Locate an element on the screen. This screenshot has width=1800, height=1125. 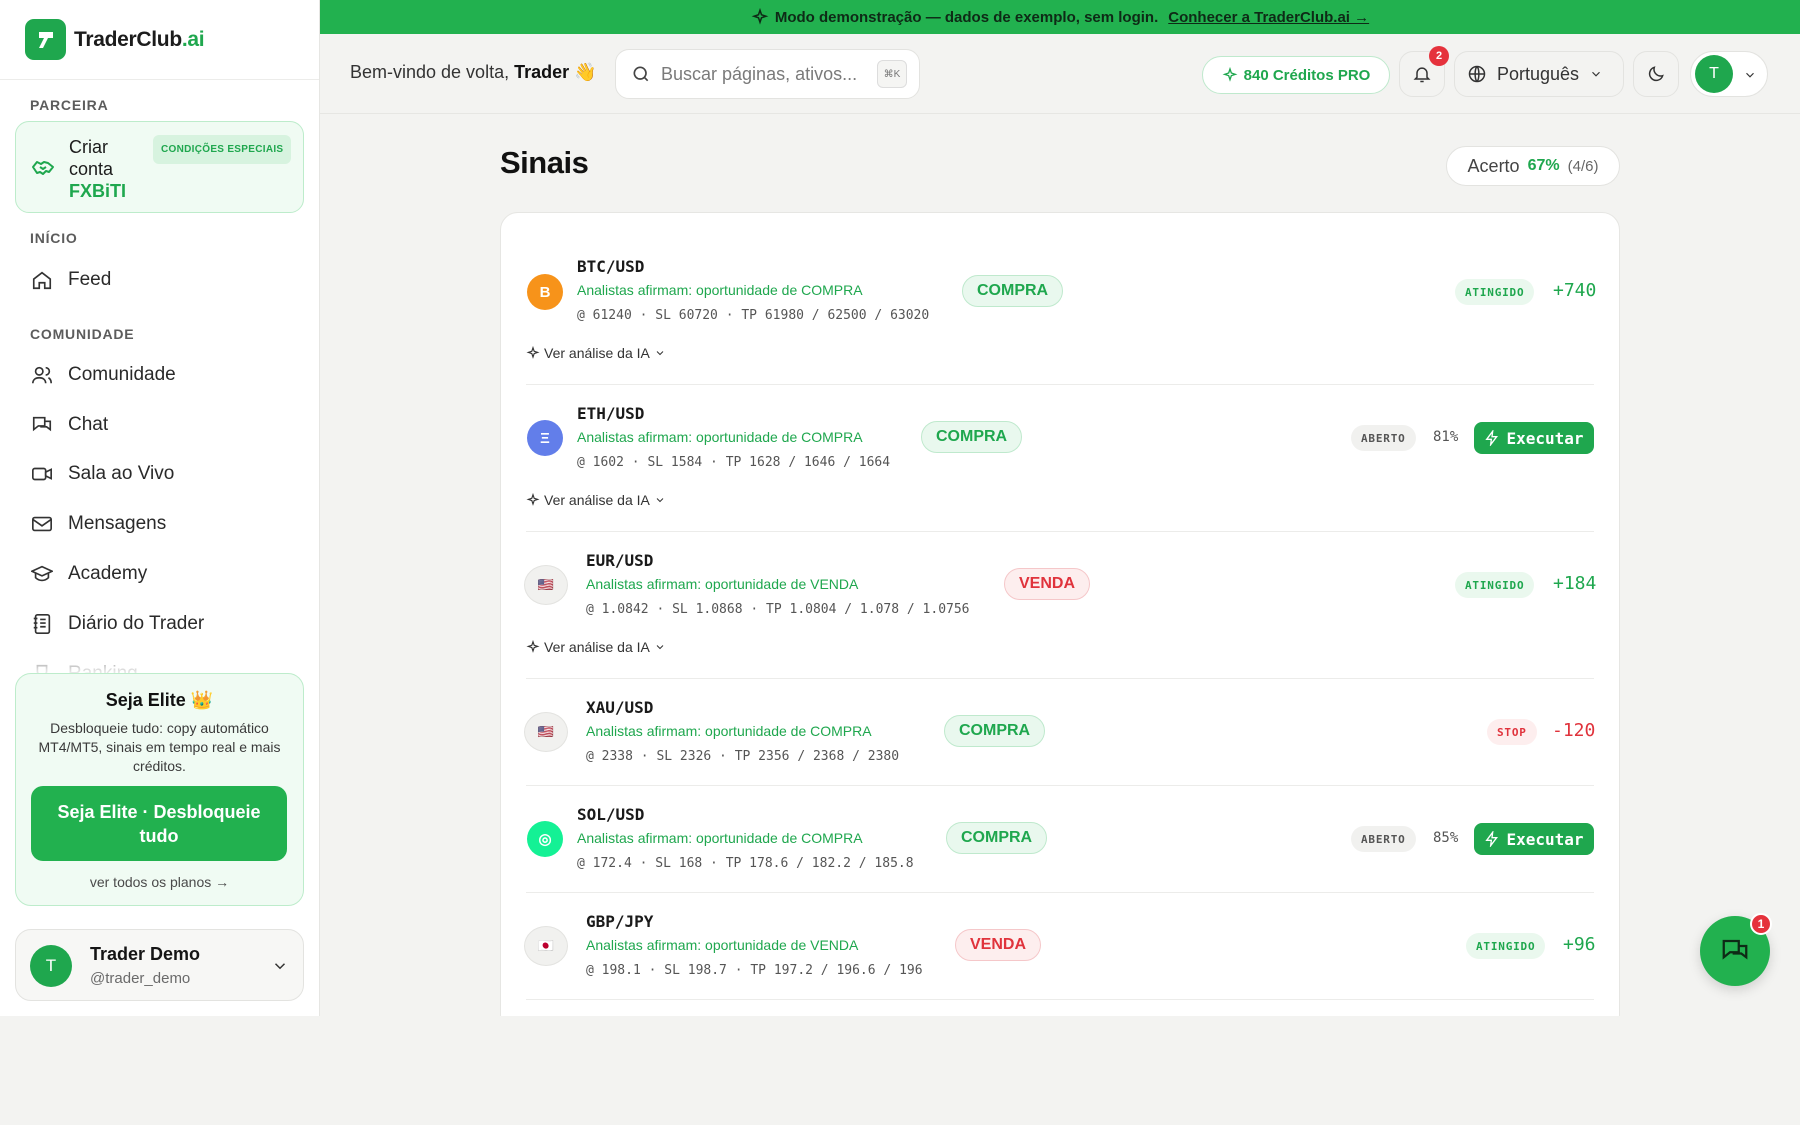
partner-card: Criar conta FXBiTI CONDIÇÕES ESPECIAIS is located at coordinates (159, 167).